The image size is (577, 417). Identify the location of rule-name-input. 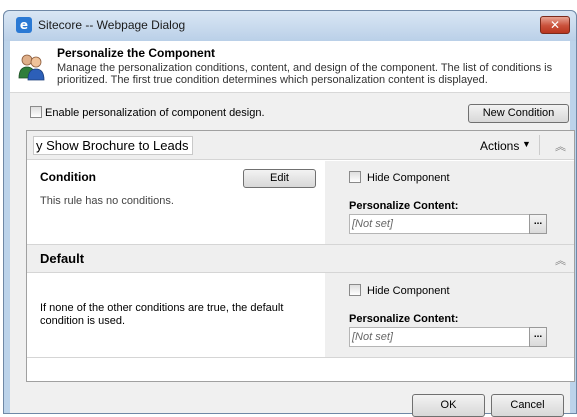
(113, 145).